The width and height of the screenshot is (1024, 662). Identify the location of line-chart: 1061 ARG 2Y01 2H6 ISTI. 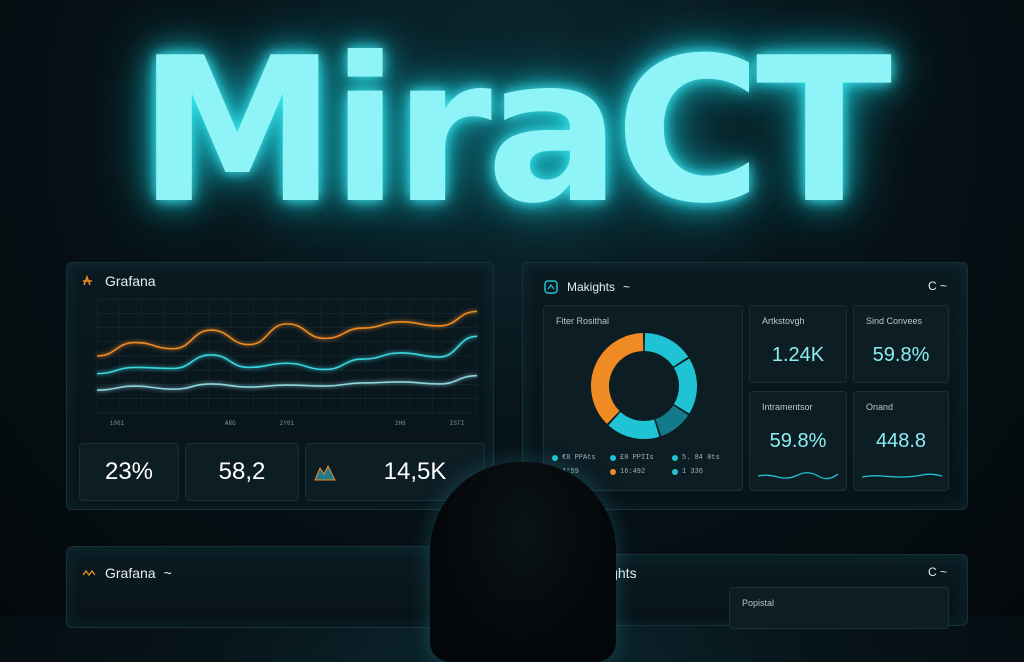
(287, 362).